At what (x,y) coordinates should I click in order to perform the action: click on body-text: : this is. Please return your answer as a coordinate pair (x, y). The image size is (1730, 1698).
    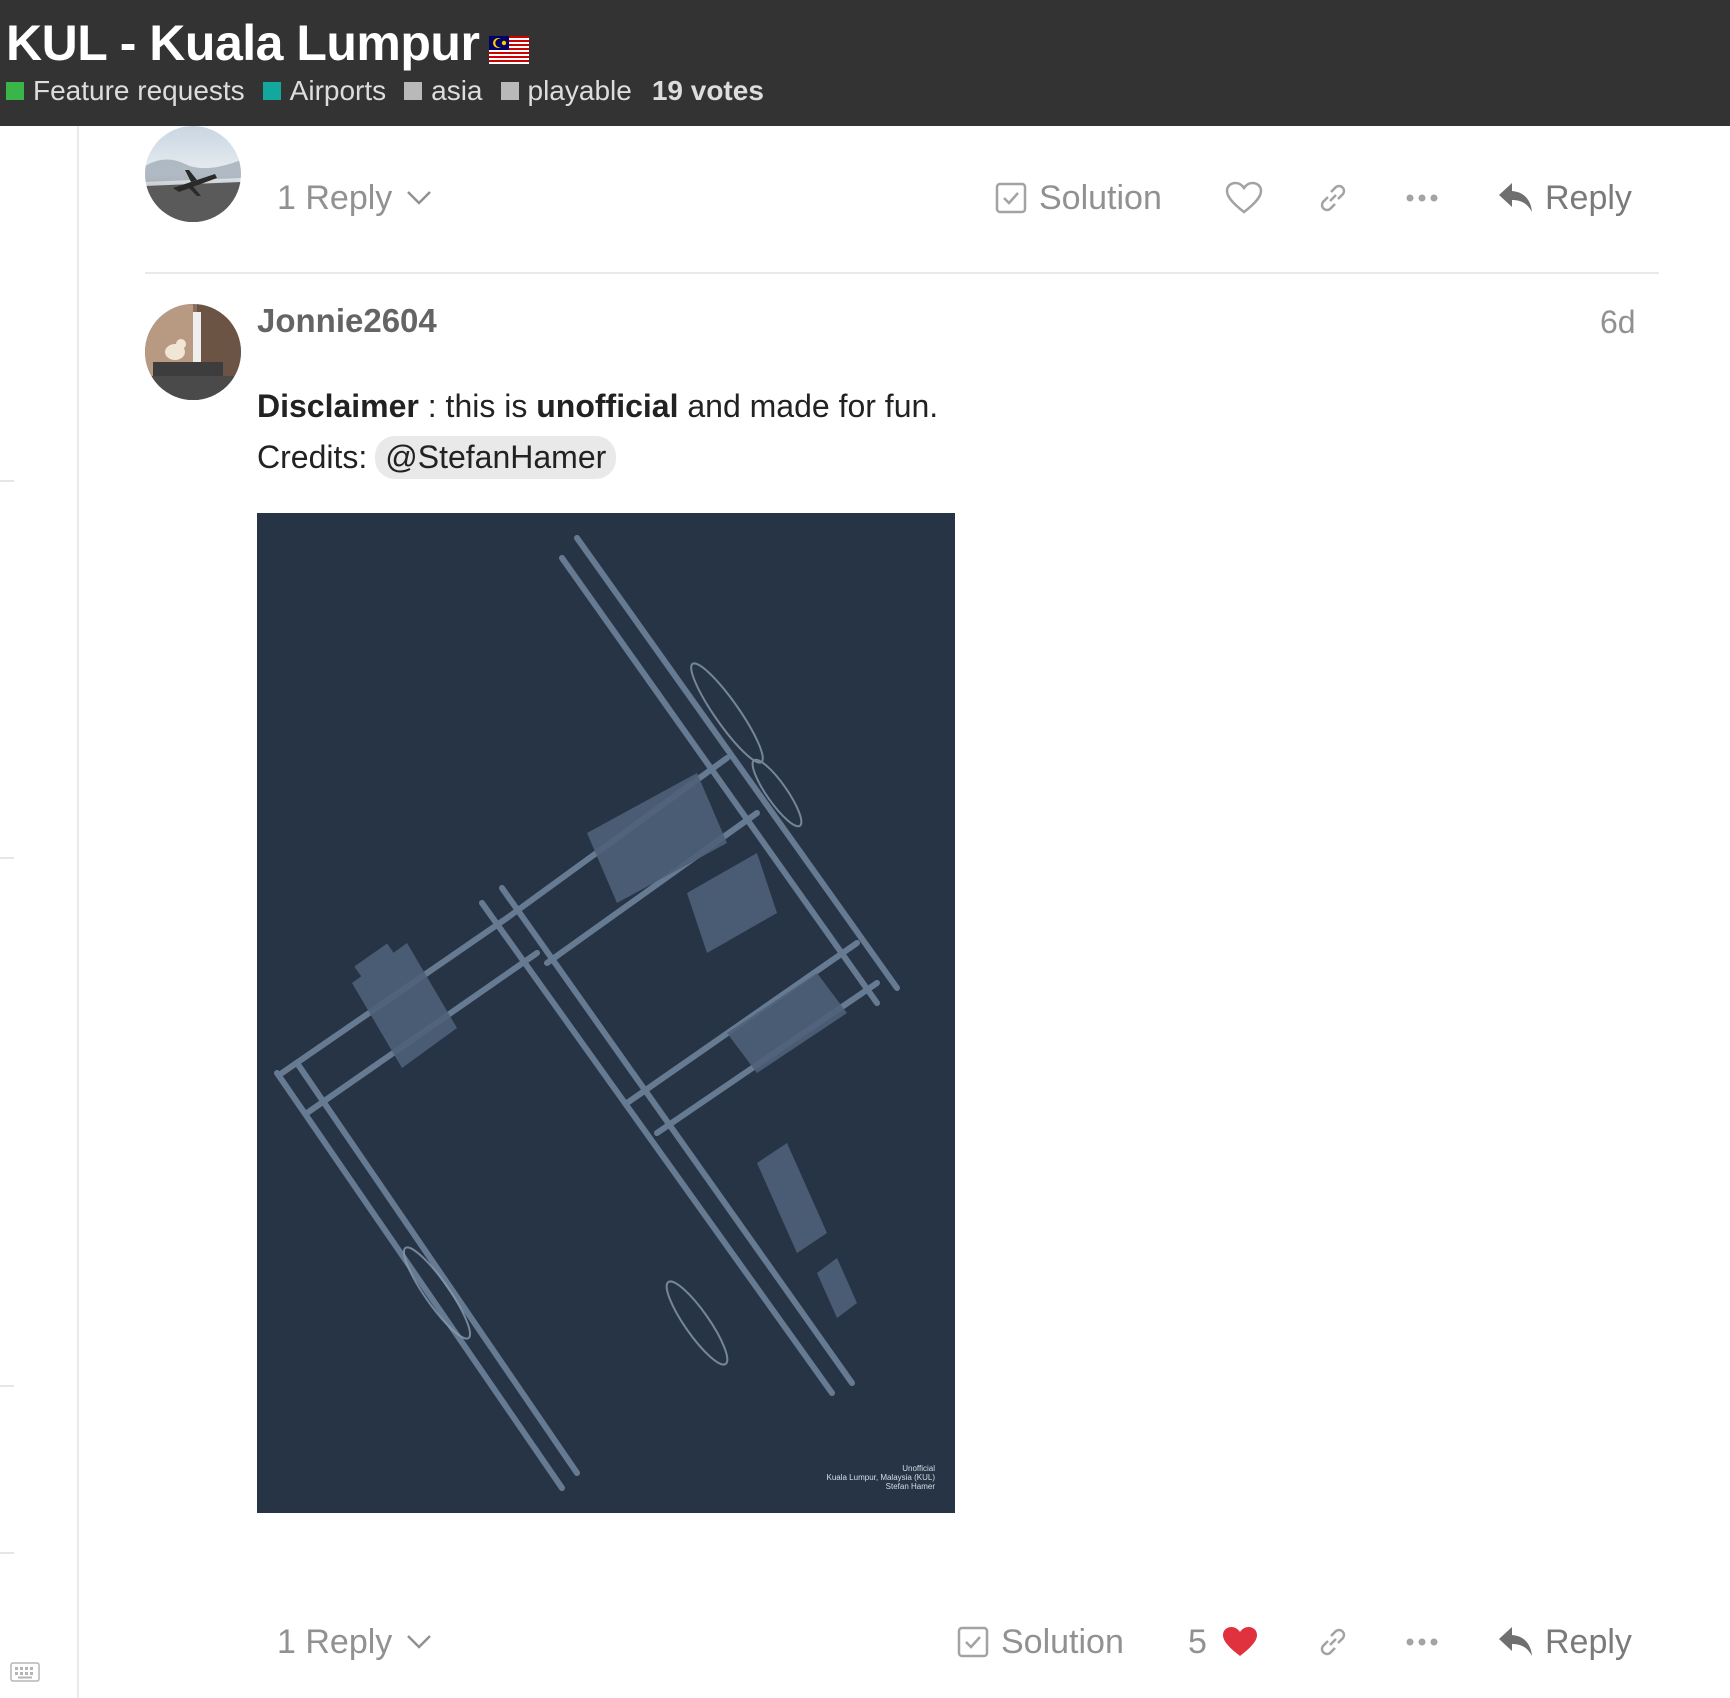
    Looking at the image, I should click on (477, 406).